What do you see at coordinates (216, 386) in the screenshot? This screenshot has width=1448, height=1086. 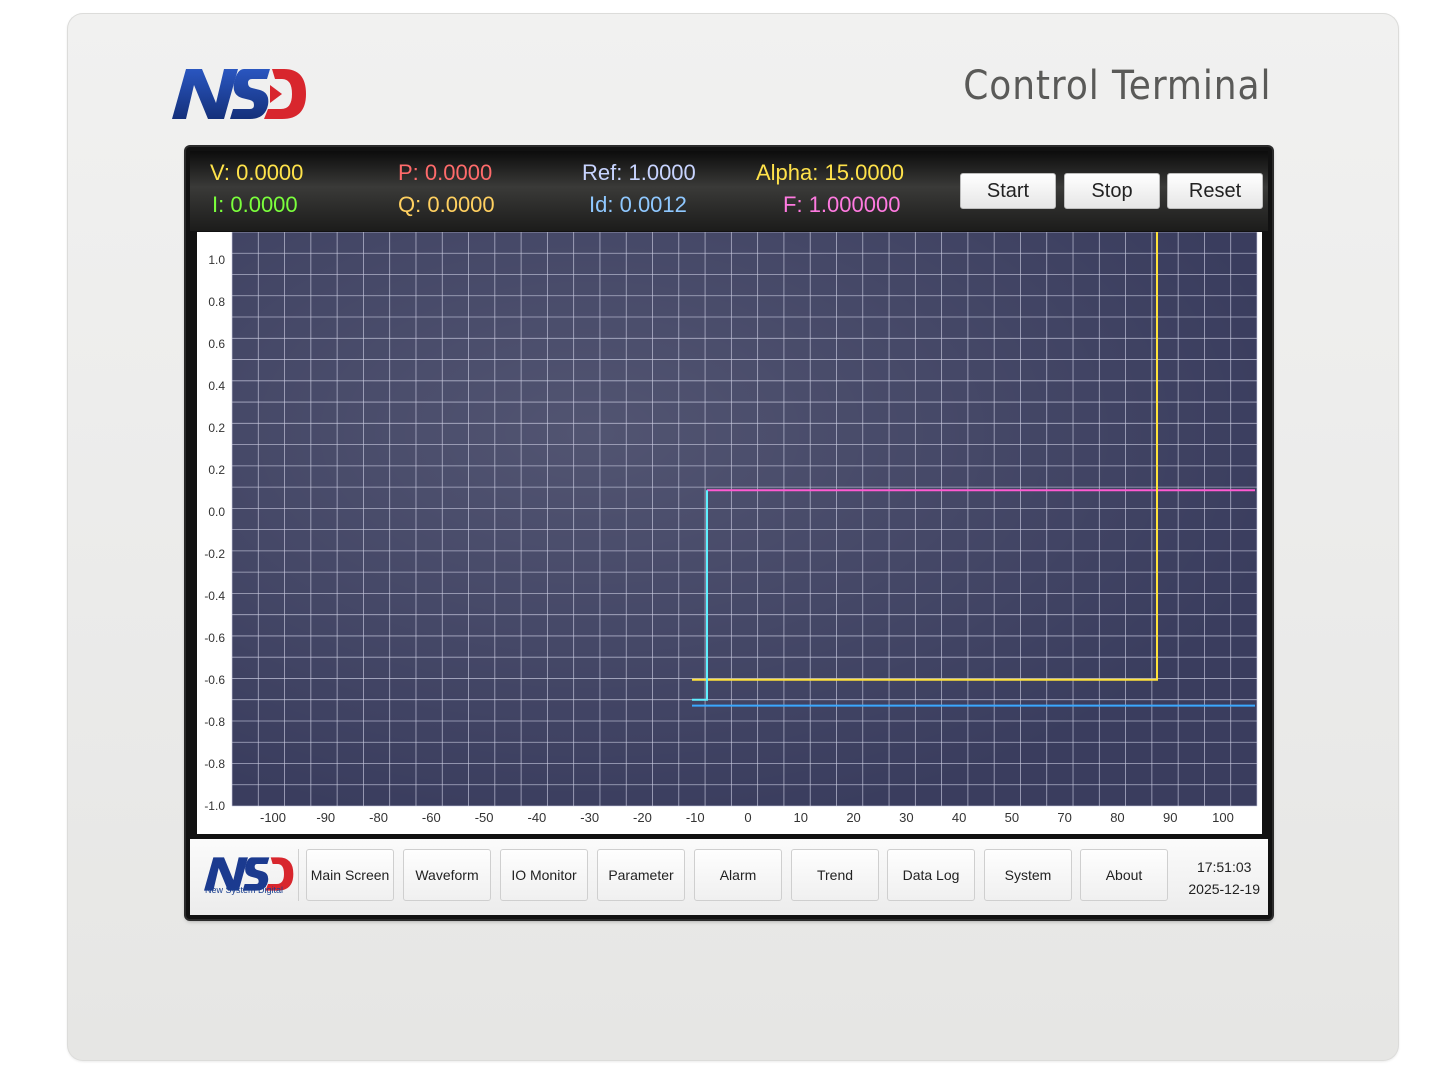 I see `y-tick-label: 0.4` at bounding box center [216, 386].